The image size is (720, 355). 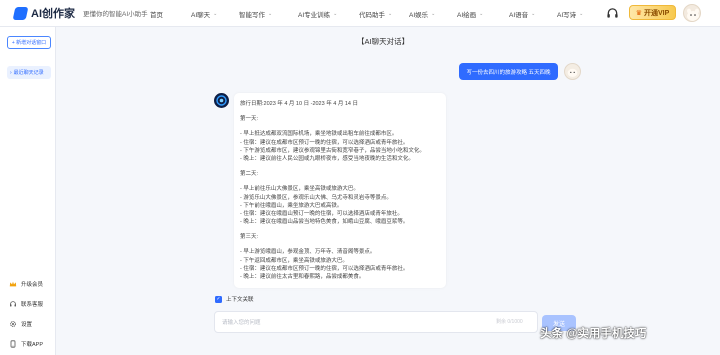 What do you see at coordinates (508, 71) in the screenshot?
I see `user-message-bubble: 写一份去四川的旅游攻略 五天四晚` at bounding box center [508, 71].